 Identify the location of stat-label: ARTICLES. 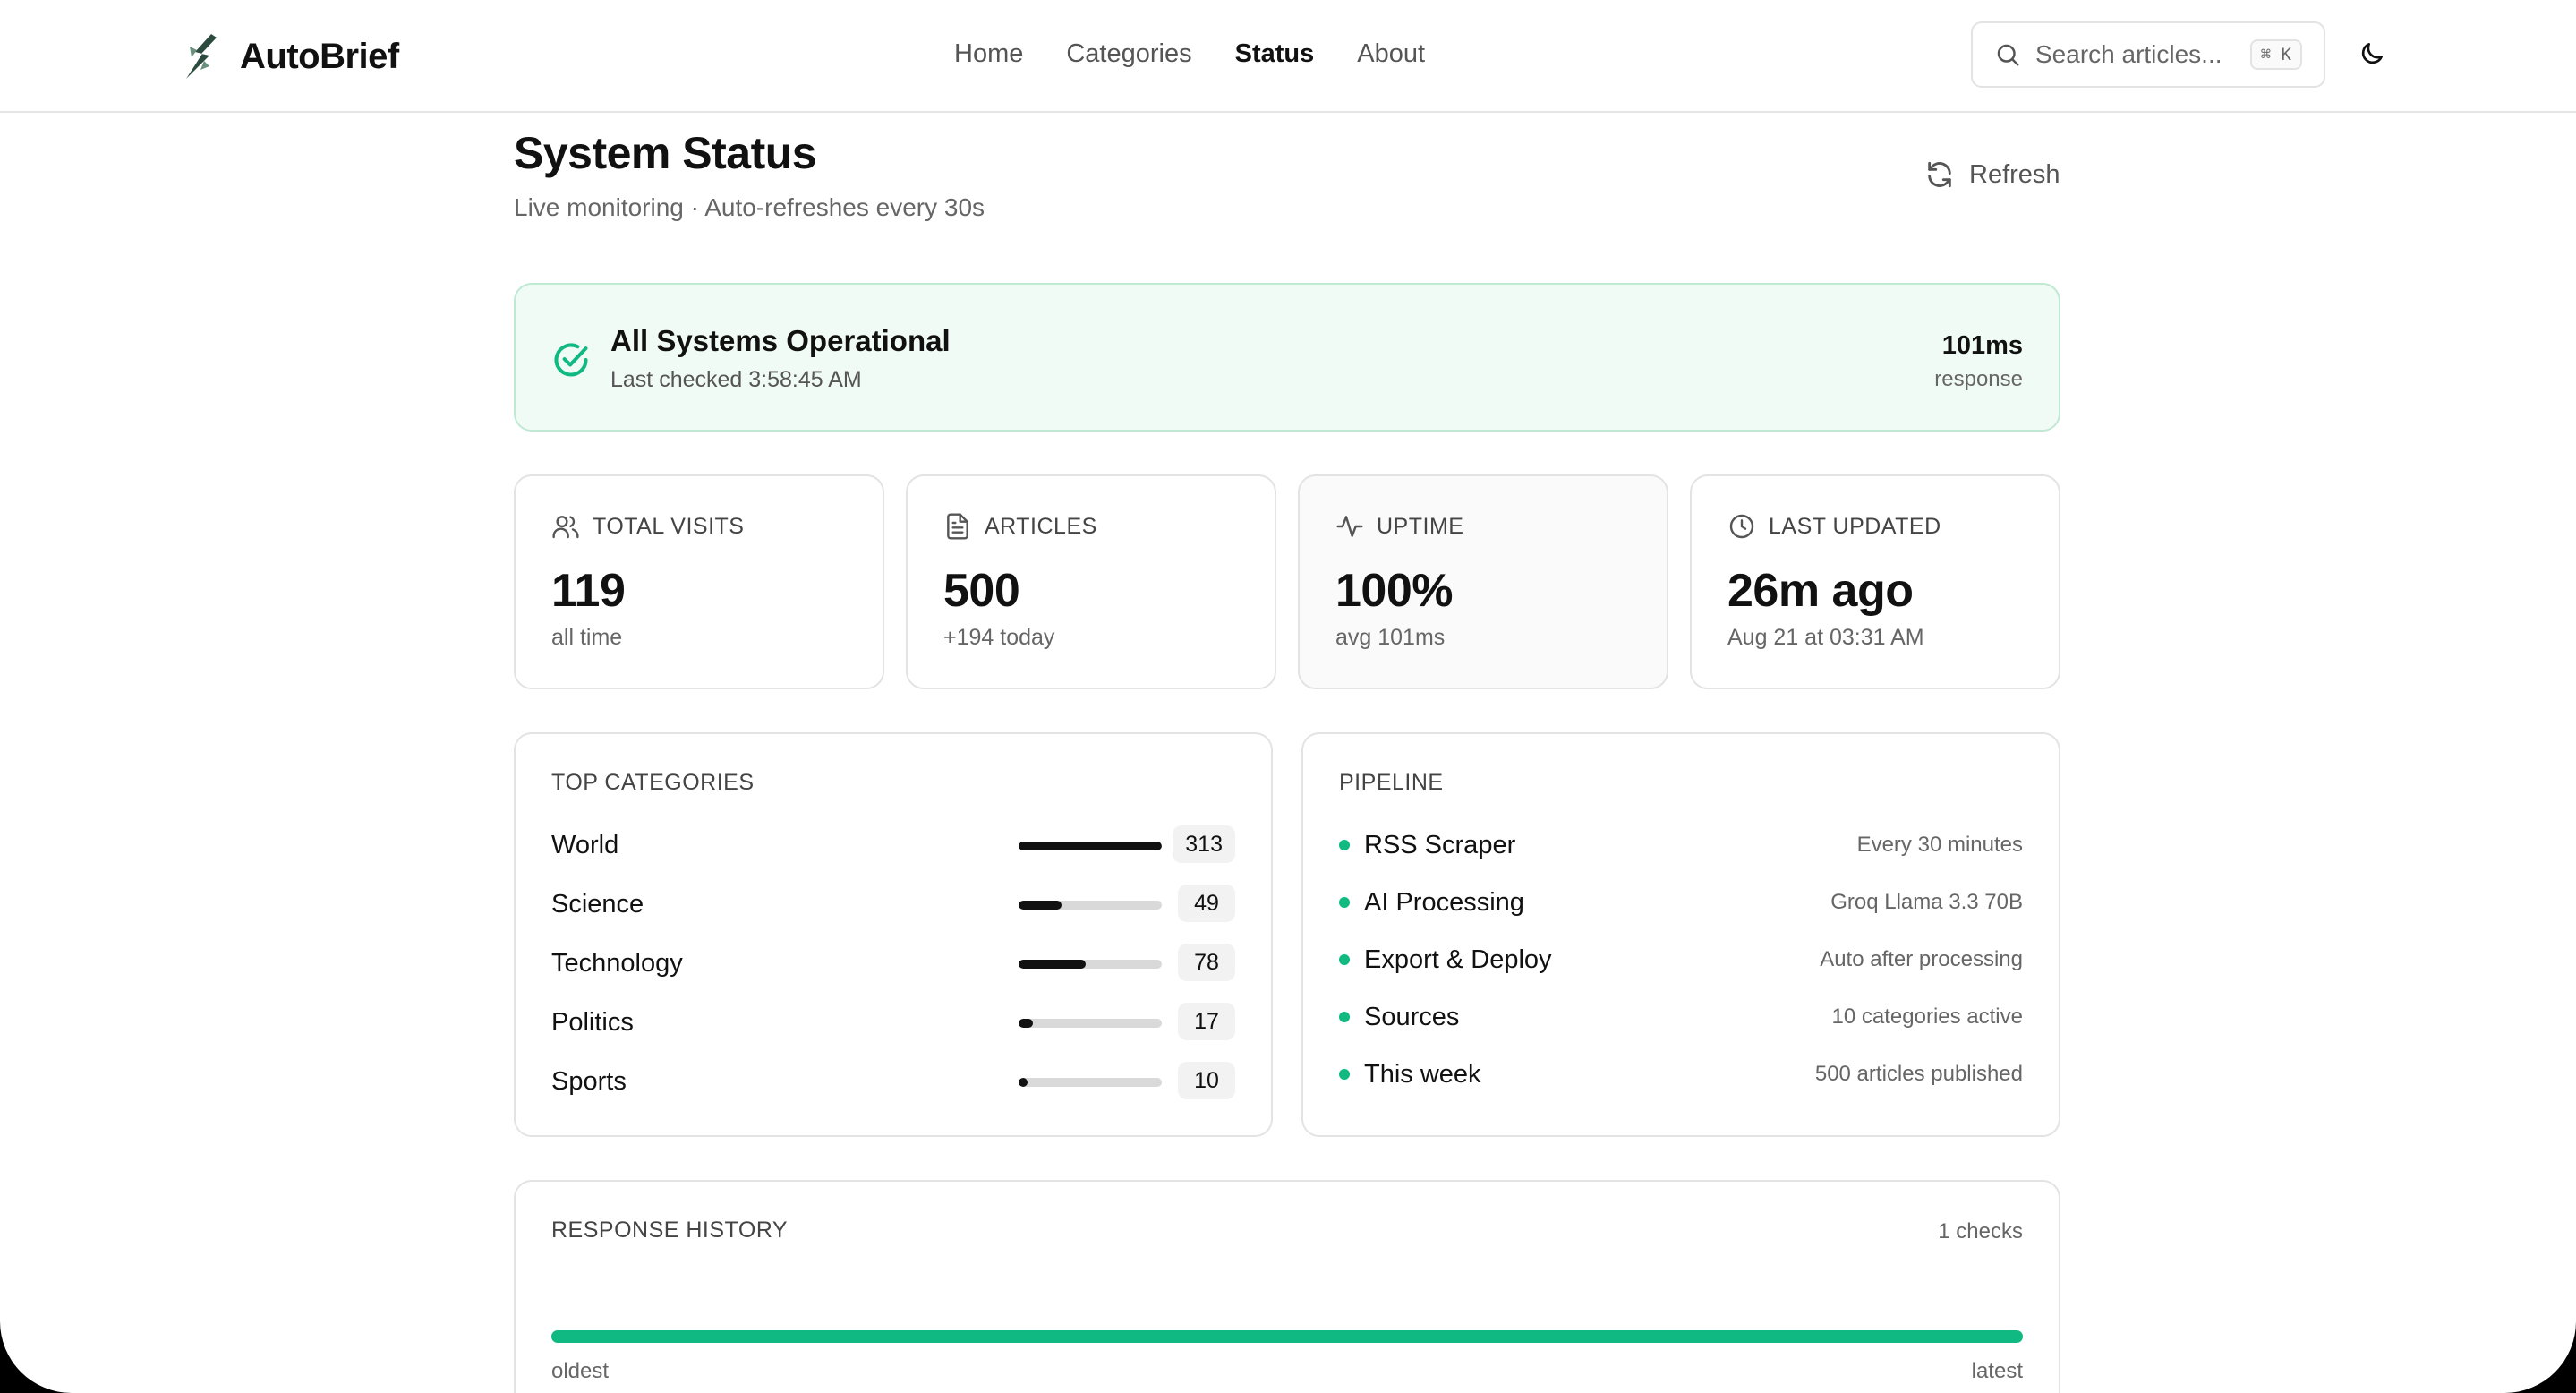
(1041, 526).